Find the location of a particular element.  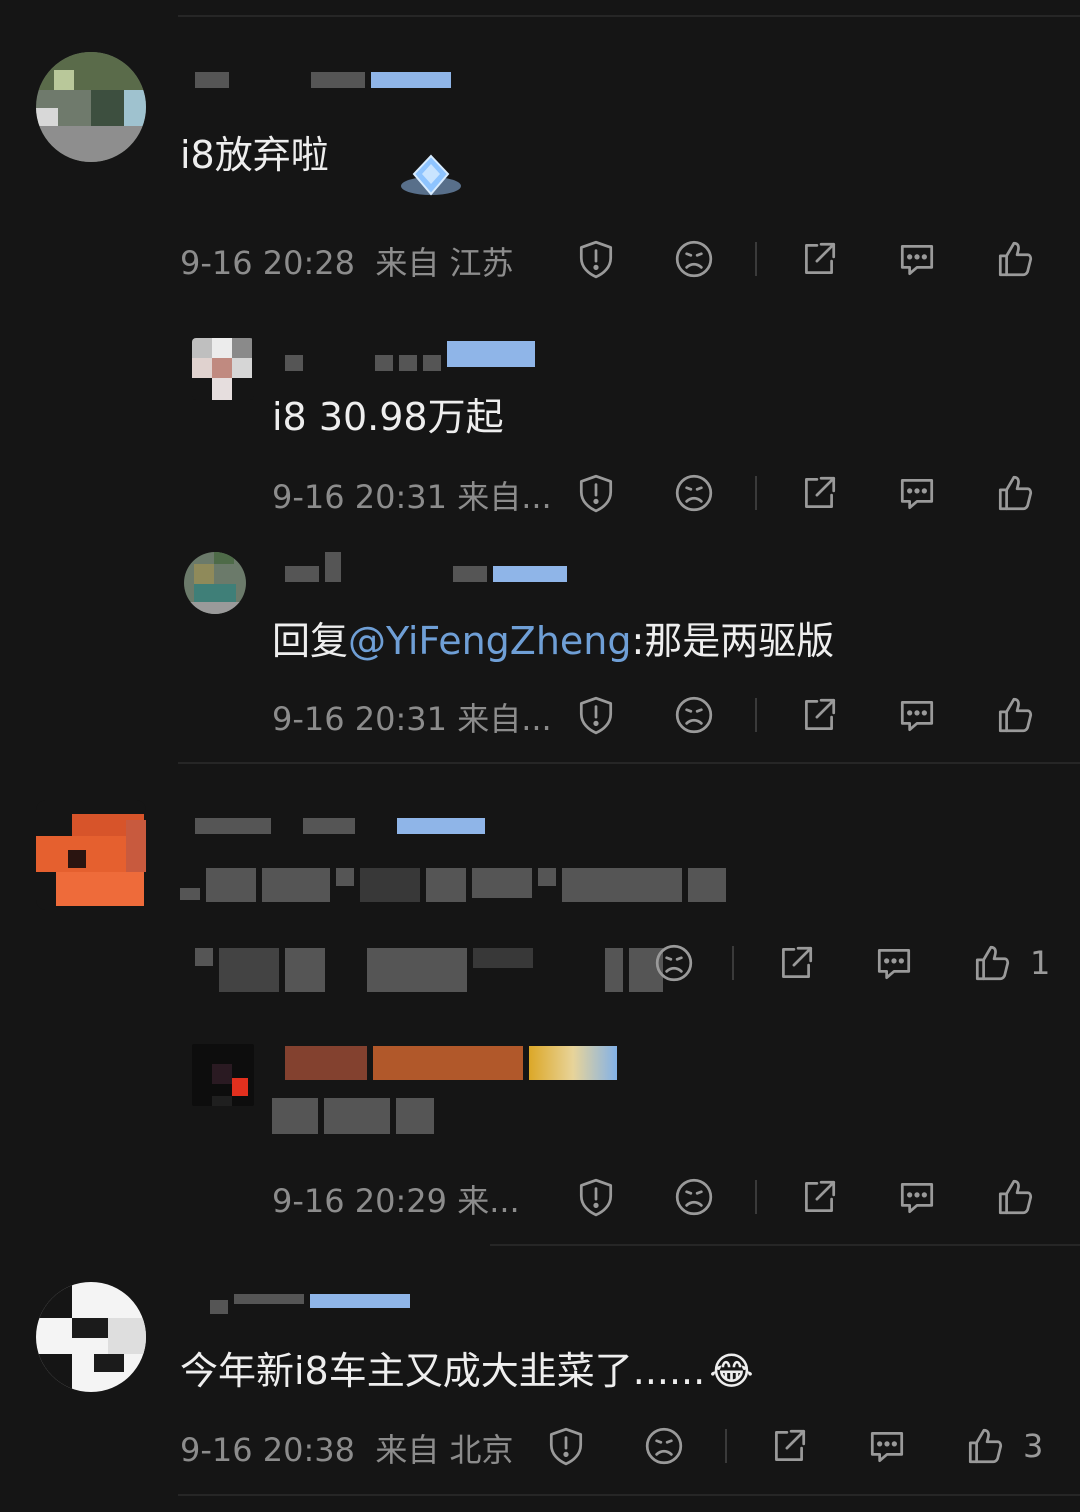

reply-text: i8 30.98万起 is located at coordinates (388, 417).